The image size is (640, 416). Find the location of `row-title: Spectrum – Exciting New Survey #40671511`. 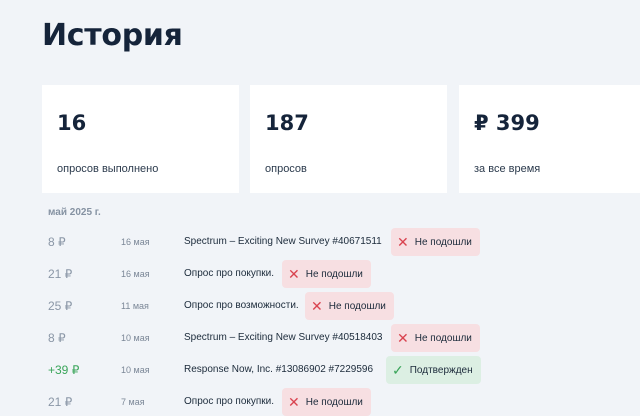

row-title: Spectrum – Exciting New Survey #40671511 is located at coordinates (283, 241).